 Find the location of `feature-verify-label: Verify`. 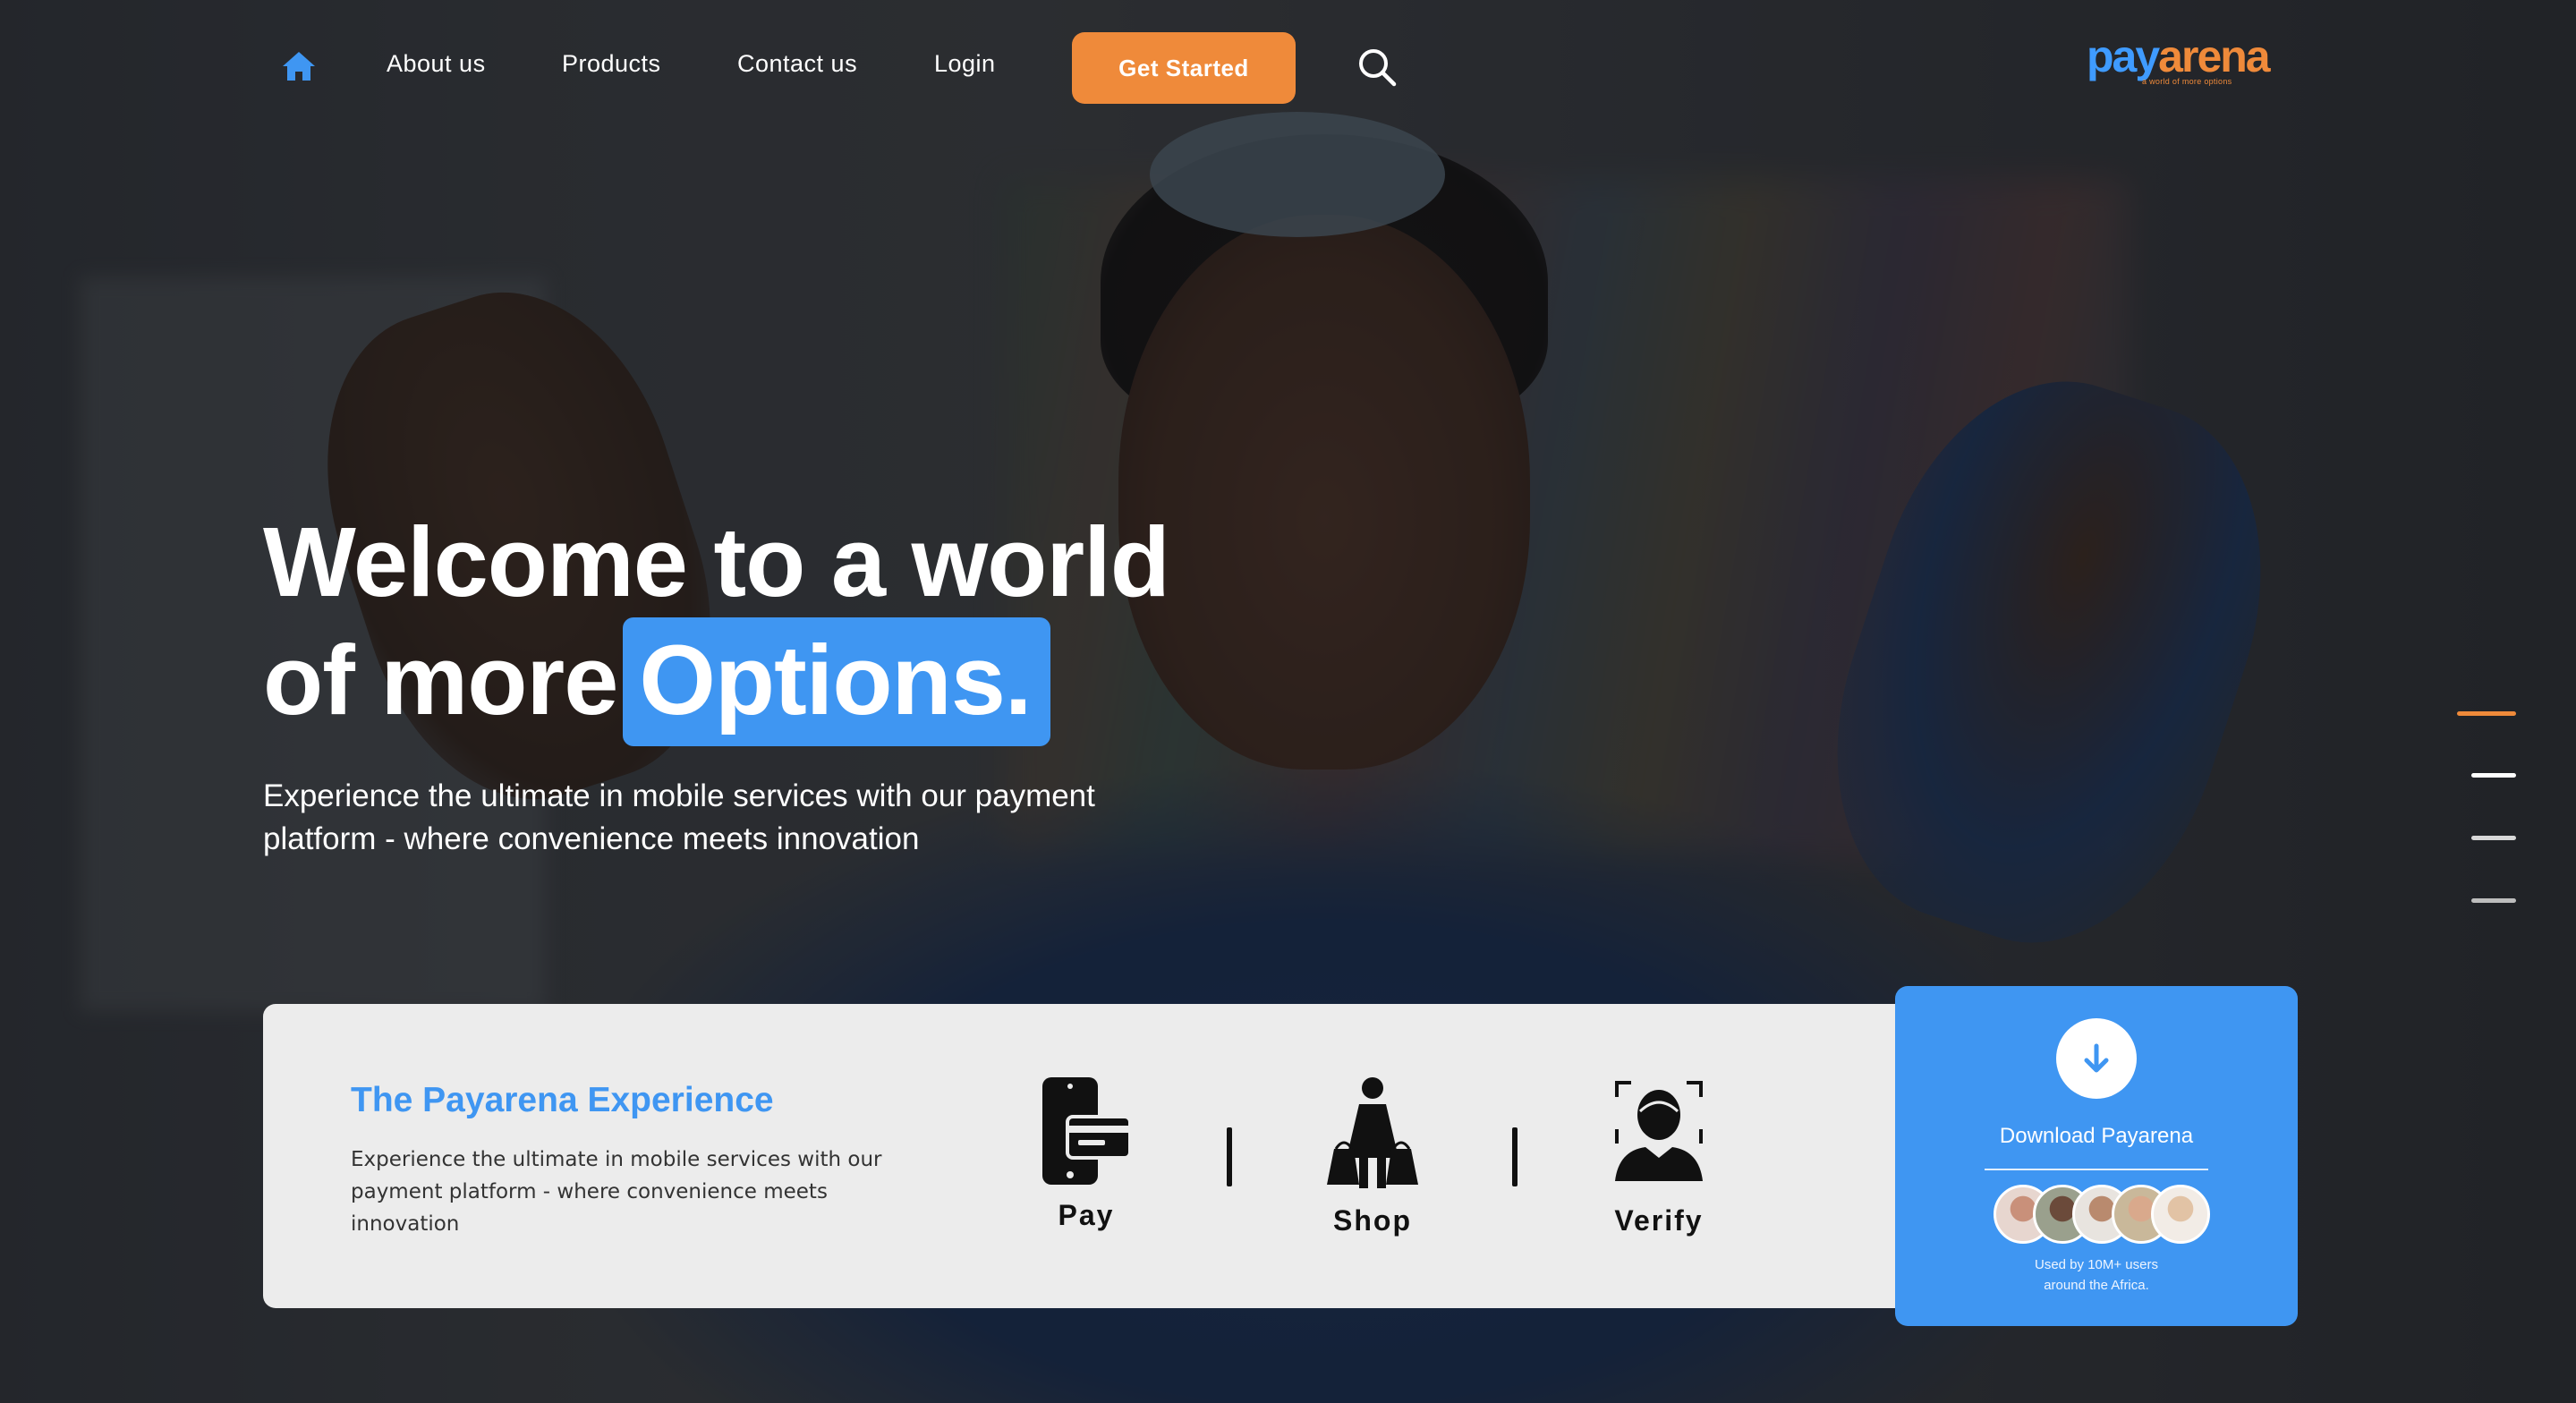

feature-verify-label: Verify is located at coordinates (1659, 1220).